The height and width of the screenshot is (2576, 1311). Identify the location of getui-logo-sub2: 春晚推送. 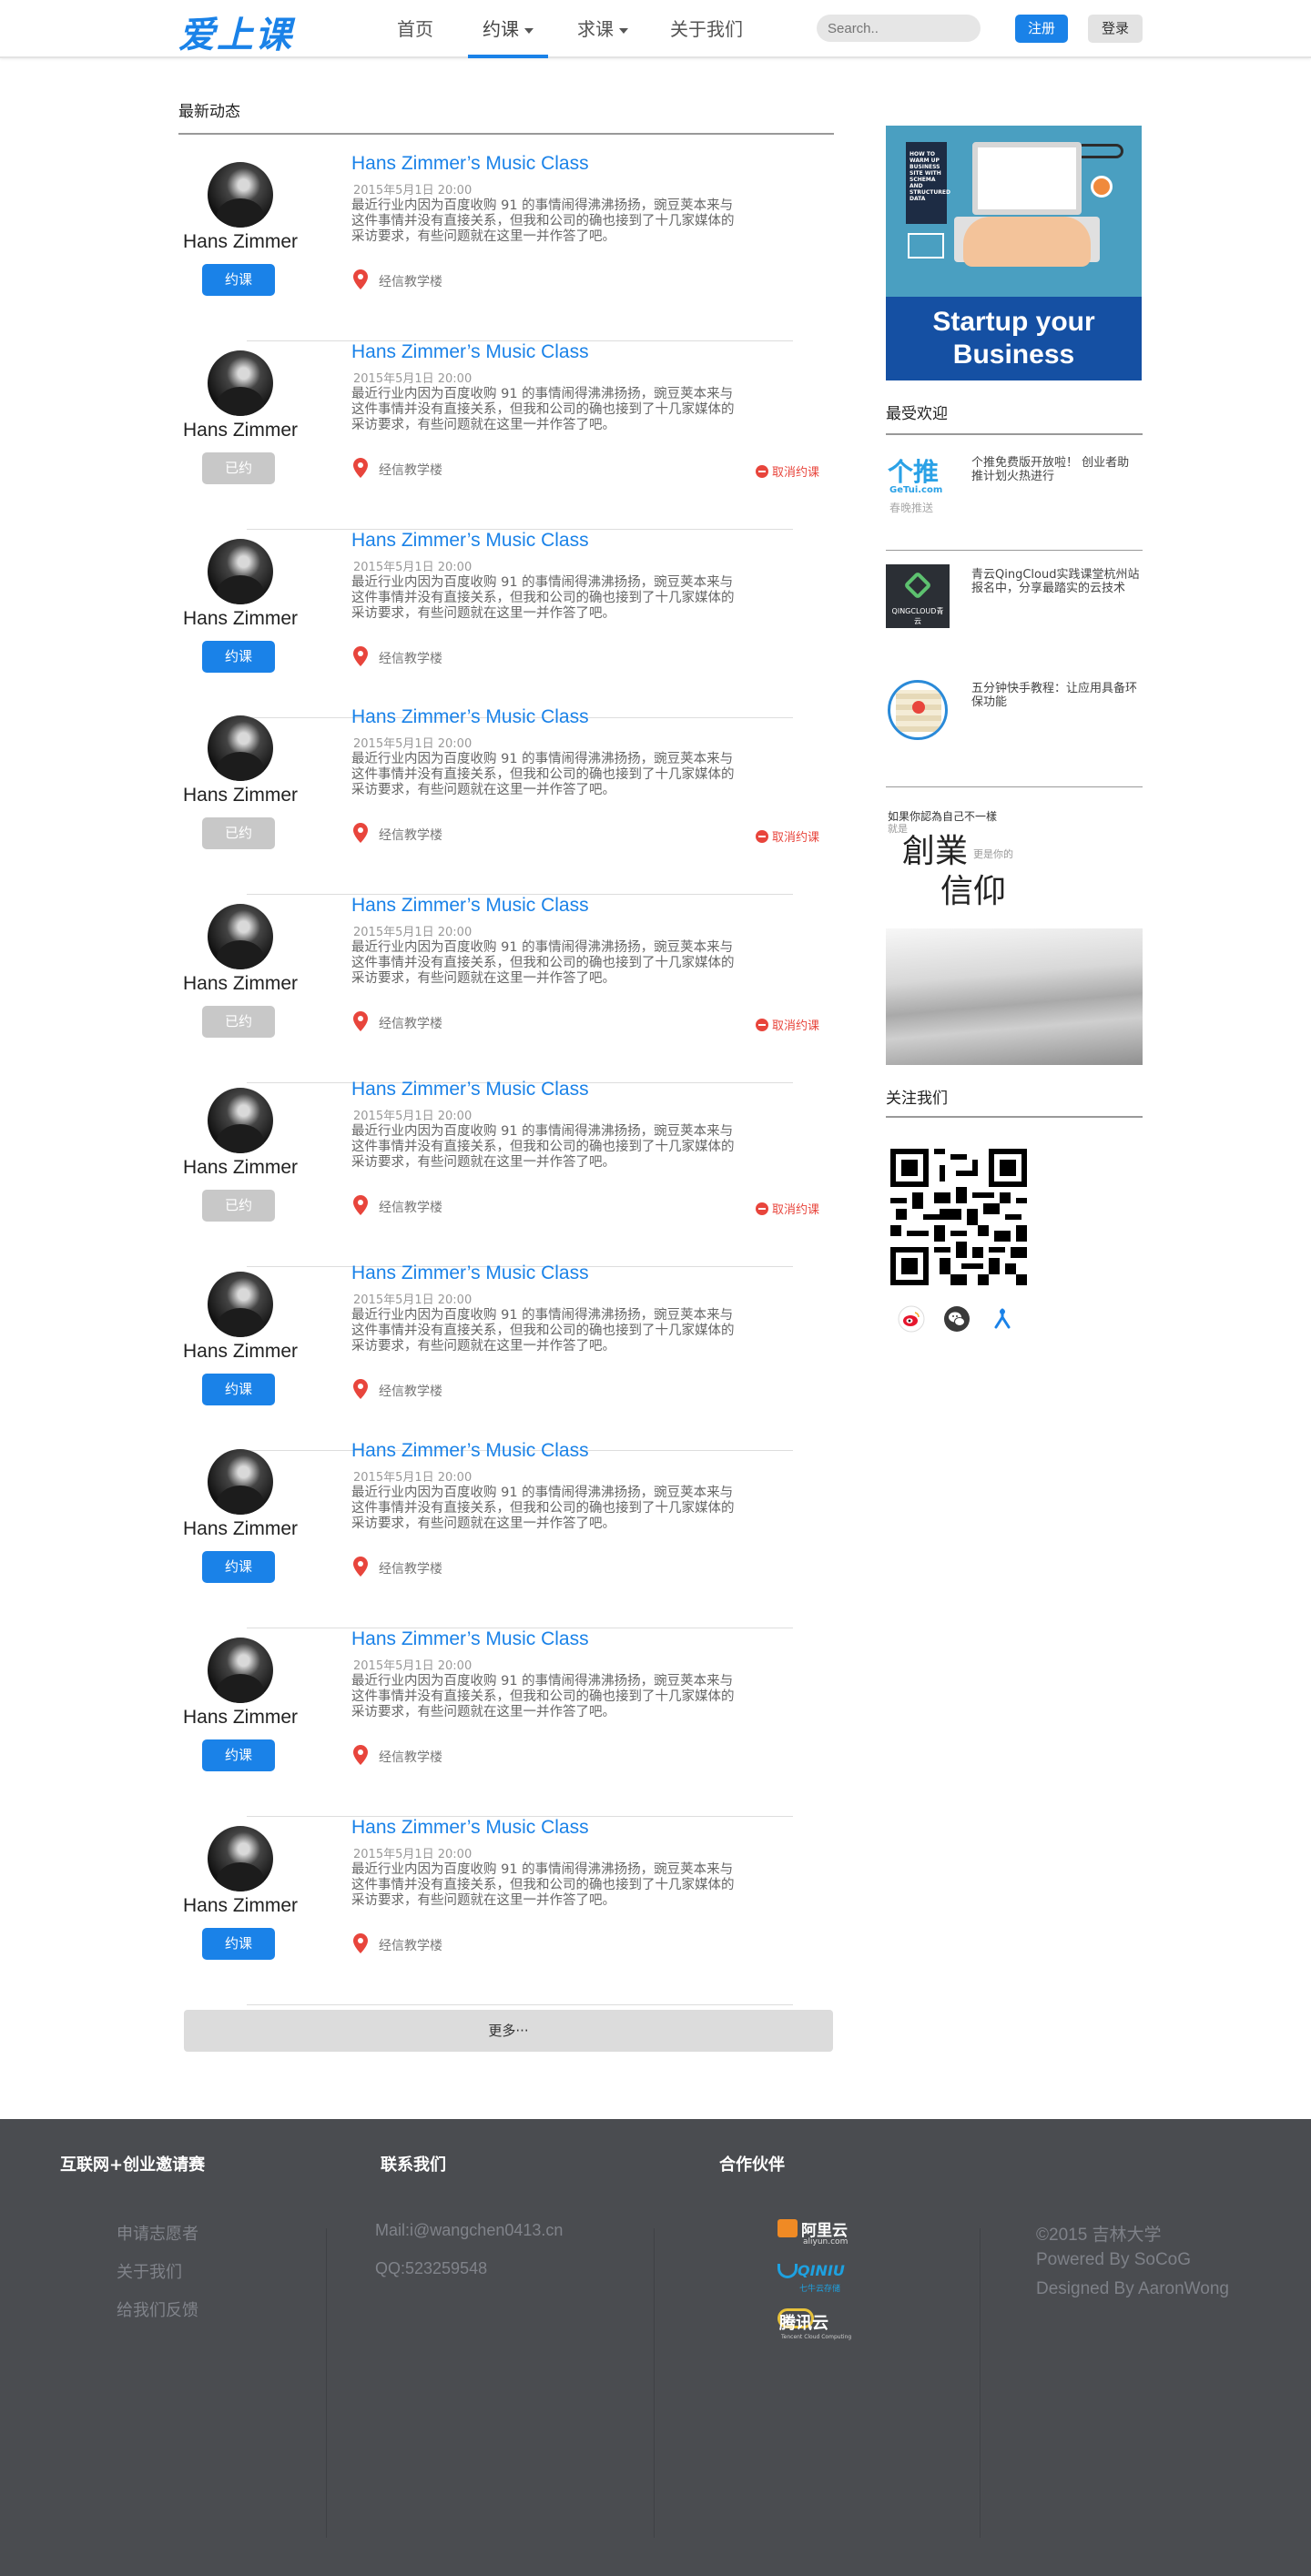
(911, 508).